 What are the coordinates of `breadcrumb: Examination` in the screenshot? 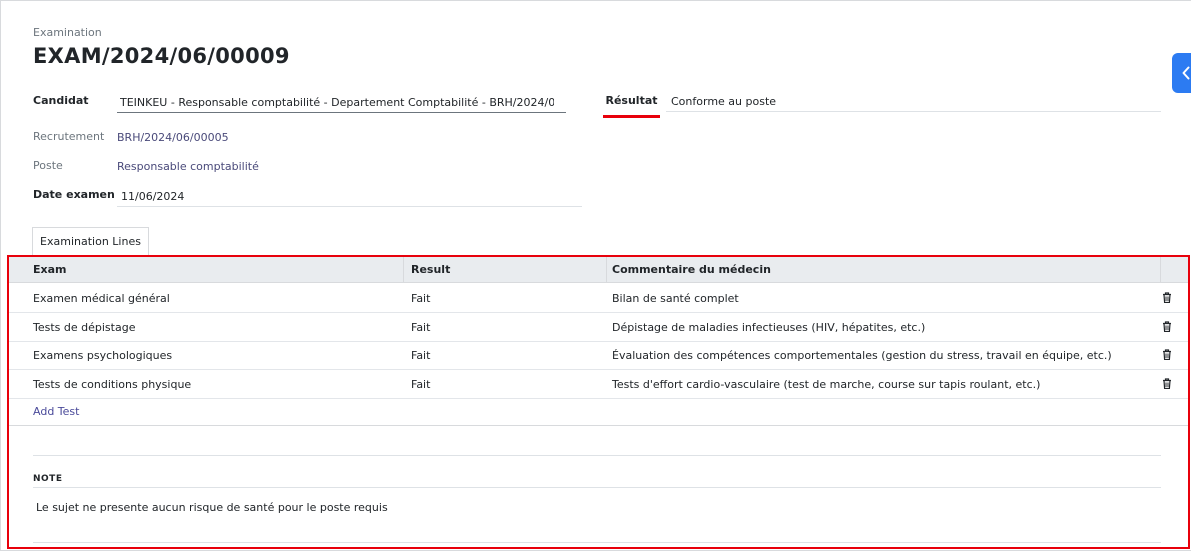 It's located at (67, 32).